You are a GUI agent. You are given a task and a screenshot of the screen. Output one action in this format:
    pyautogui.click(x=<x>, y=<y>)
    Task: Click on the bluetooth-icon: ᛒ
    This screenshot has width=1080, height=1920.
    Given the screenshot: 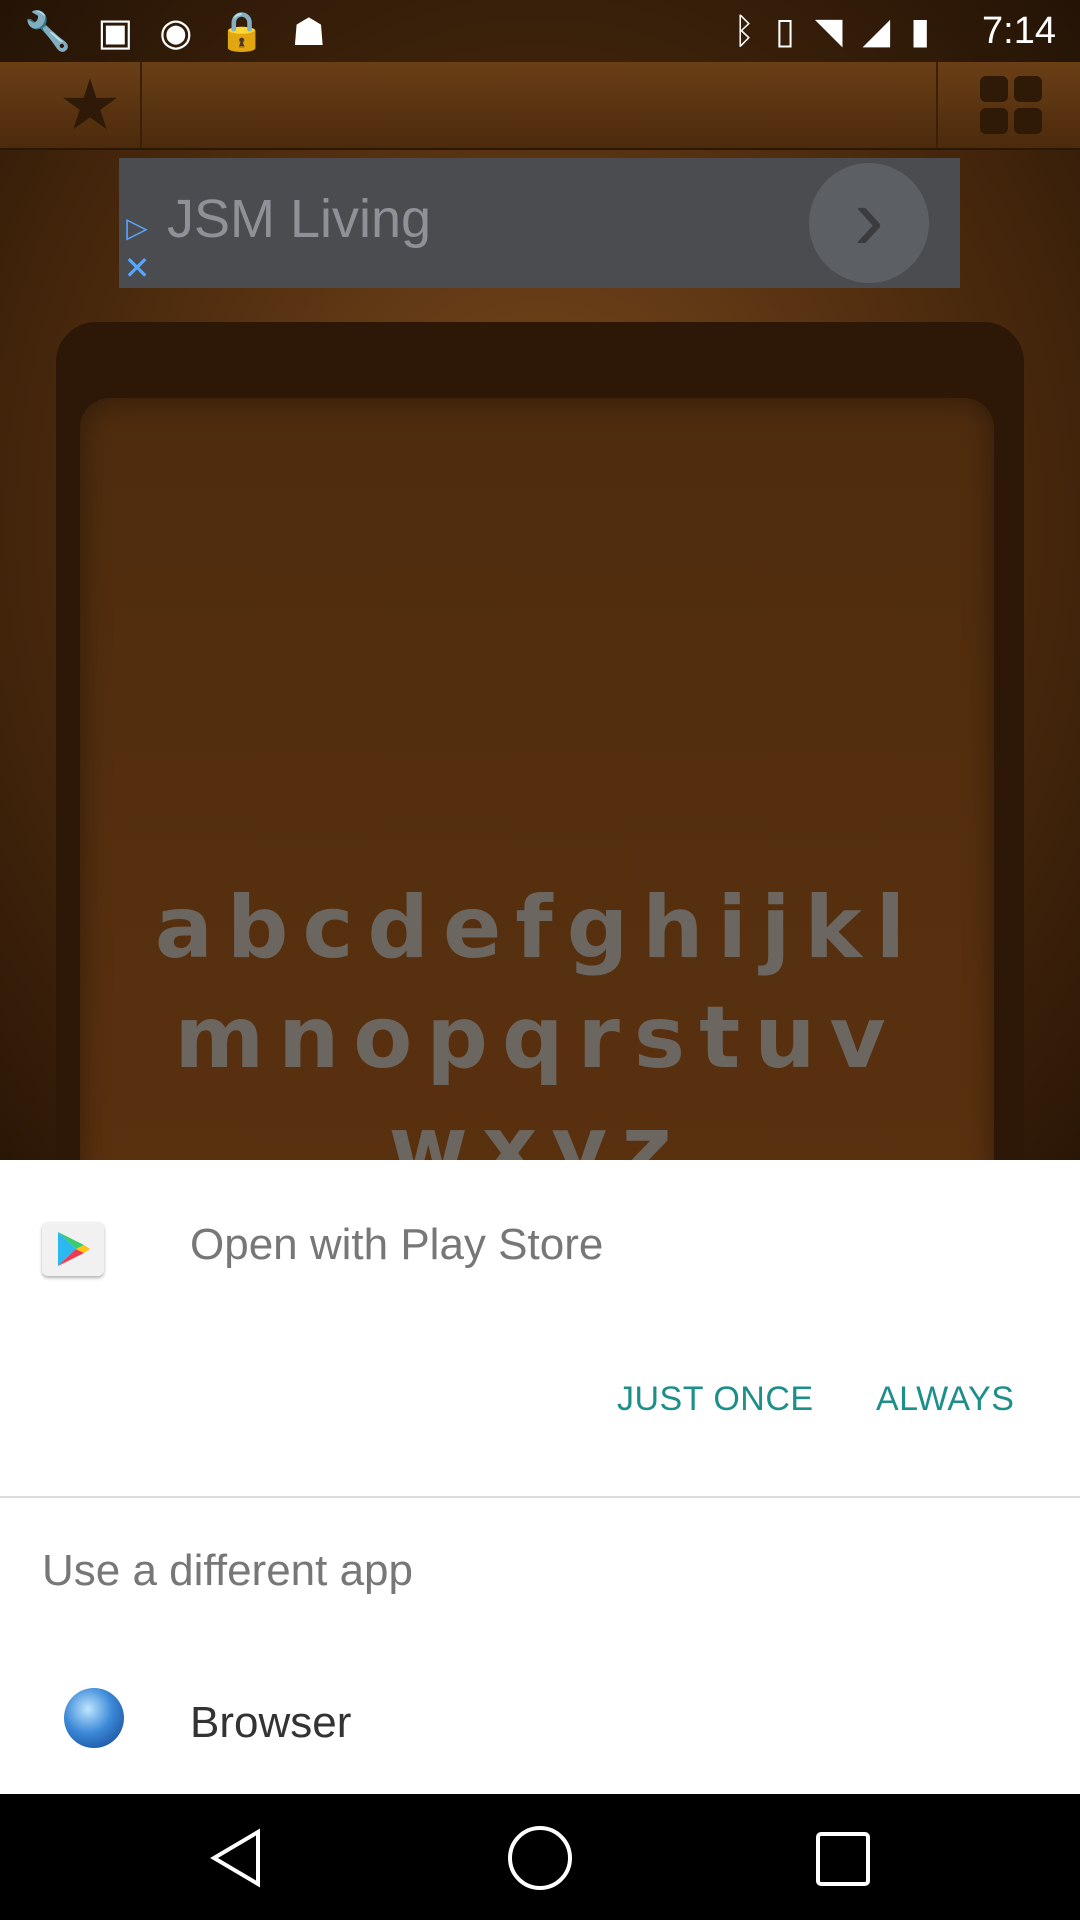 What is the action you would take?
    pyautogui.click(x=744, y=30)
    